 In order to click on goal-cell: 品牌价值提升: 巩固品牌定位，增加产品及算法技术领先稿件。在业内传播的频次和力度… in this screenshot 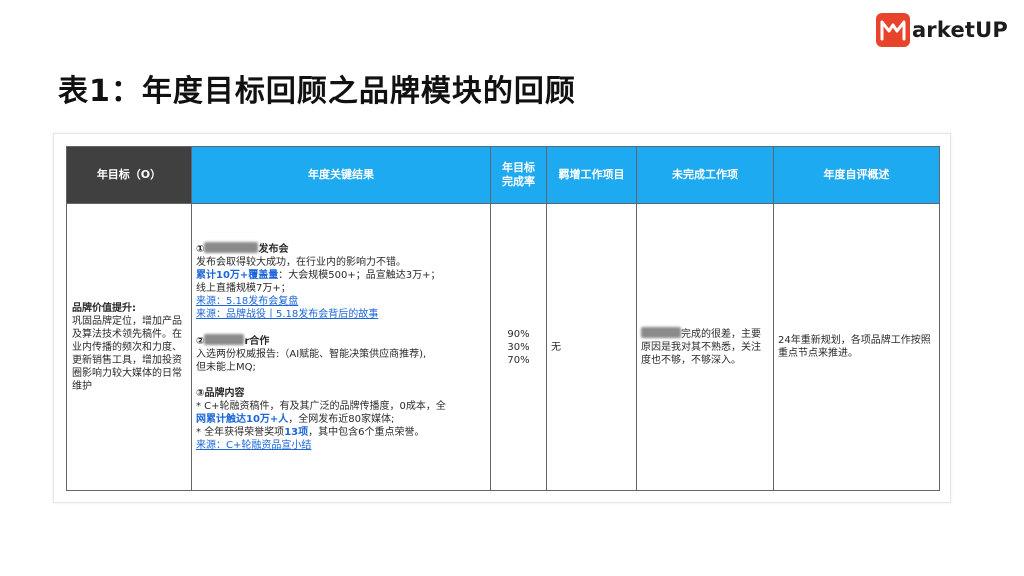, I will do `click(129, 347)`.